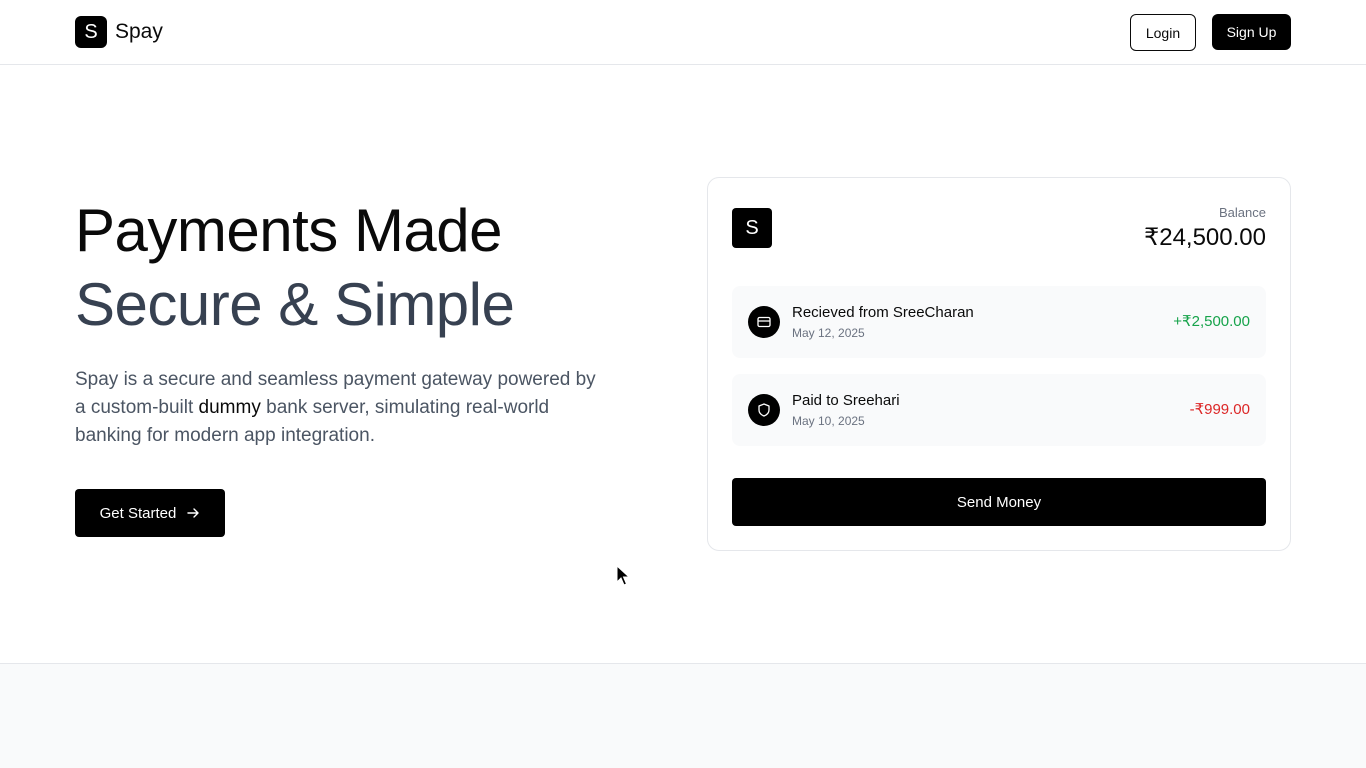  Describe the element at coordinates (1204, 237) in the screenshot. I see `balance-value: ₹24,500.00` at that location.